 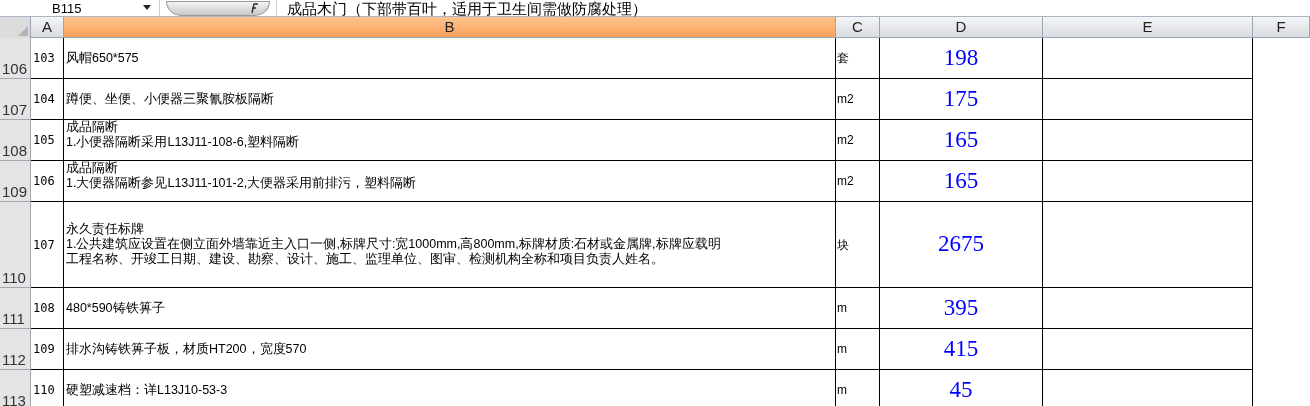 What do you see at coordinates (961, 27) in the screenshot?
I see `column-header: D` at bounding box center [961, 27].